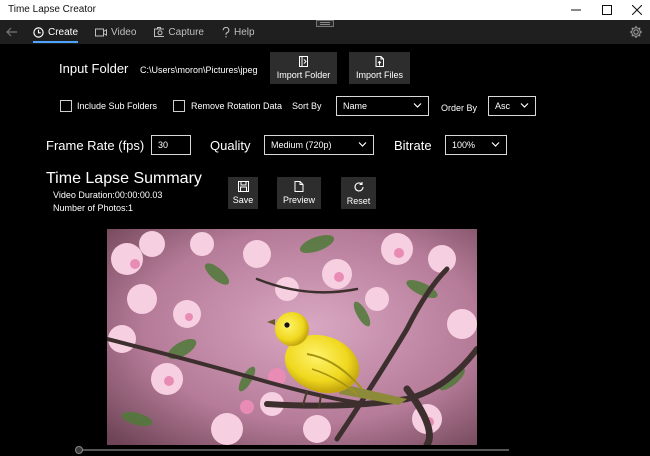 This screenshot has height=456, width=650. I want to click on pane-grip-handle, so click(325, 23).